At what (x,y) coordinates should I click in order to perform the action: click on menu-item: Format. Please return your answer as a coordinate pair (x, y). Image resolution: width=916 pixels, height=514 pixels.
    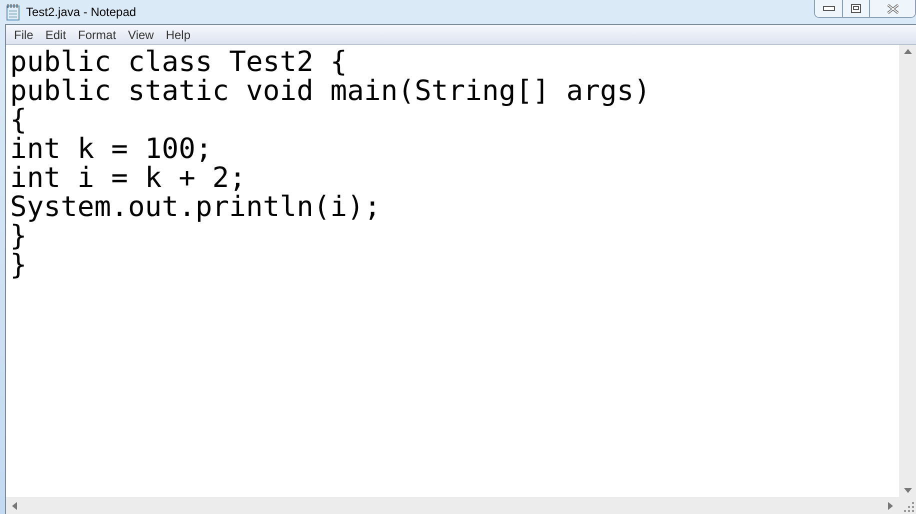
    Looking at the image, I should click on (97, 35).